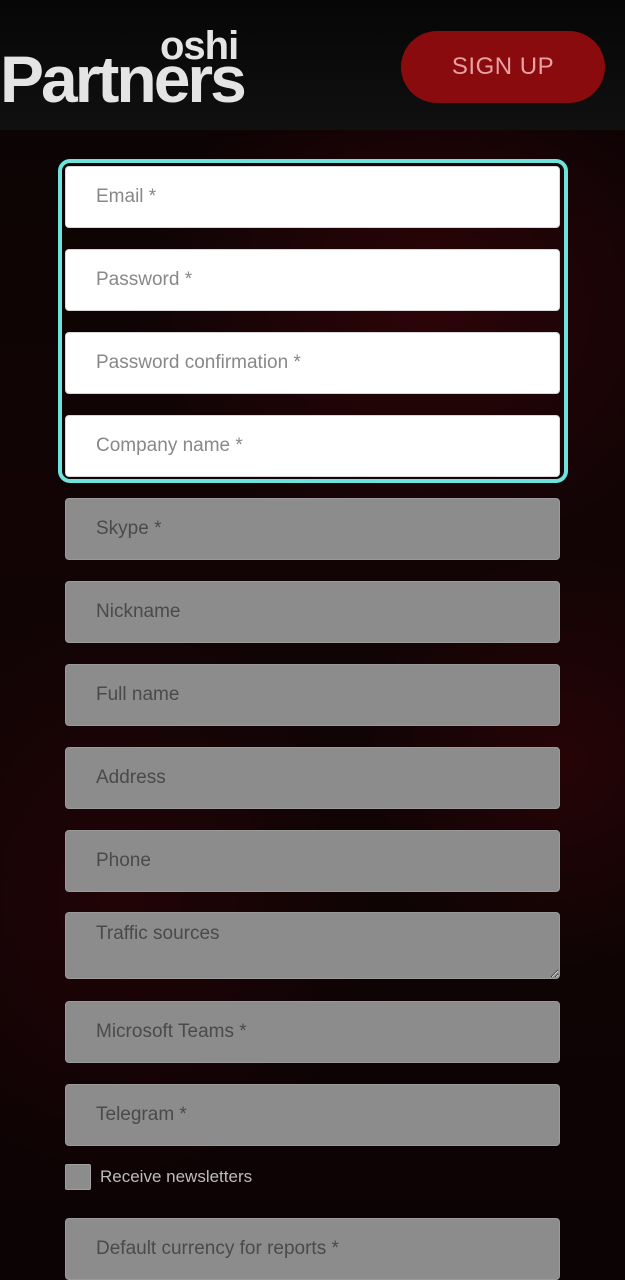  I want to click on full-name-input, so click(312, 695).